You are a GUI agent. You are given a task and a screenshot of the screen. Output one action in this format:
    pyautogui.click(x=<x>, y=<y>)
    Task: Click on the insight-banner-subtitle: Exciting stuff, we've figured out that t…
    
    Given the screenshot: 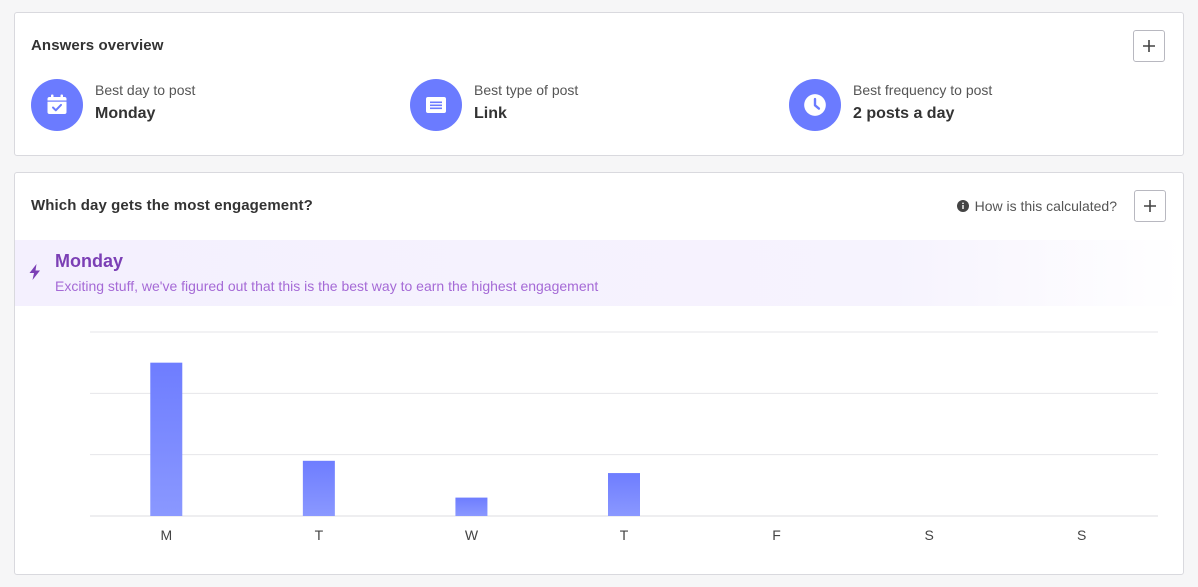 What is the action you would take?
    pyautogui.click(x=327, y=286)
    